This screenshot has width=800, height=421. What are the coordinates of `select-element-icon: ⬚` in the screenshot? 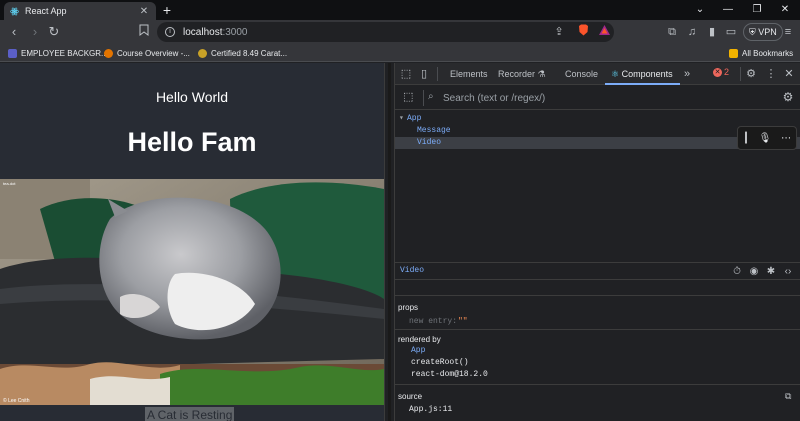 It's located at (410, 98).